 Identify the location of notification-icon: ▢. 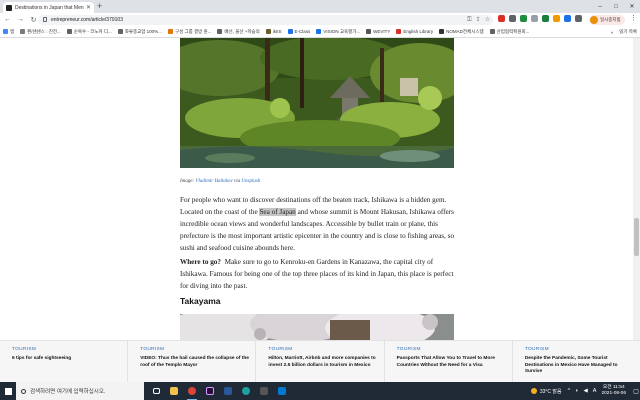
(636, 391).